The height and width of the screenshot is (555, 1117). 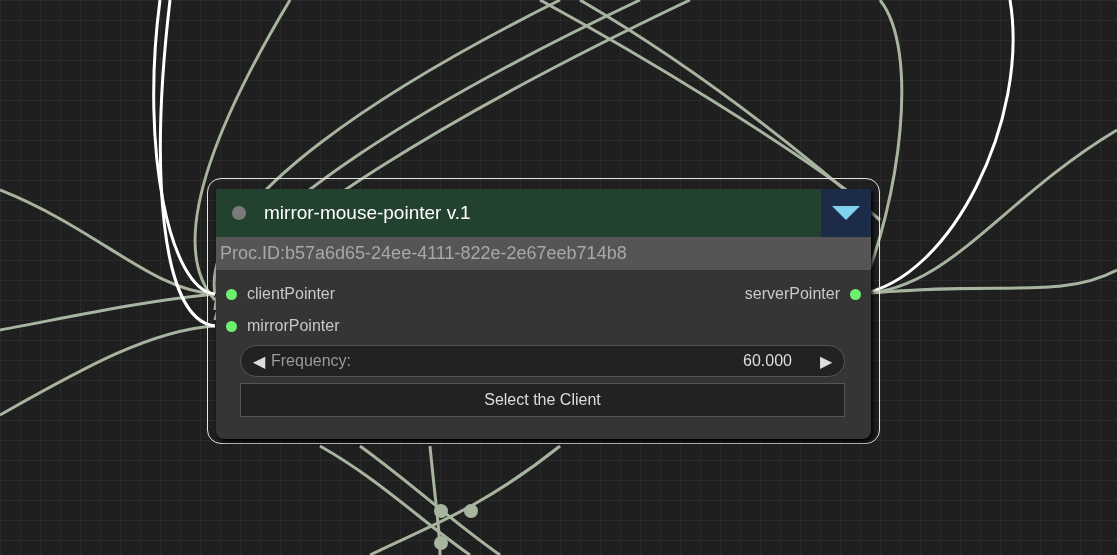 What do you see at coordinates (291, 294) in the screenshot?
I see `port-label: clientPointer` at bounding box center [291, 294].